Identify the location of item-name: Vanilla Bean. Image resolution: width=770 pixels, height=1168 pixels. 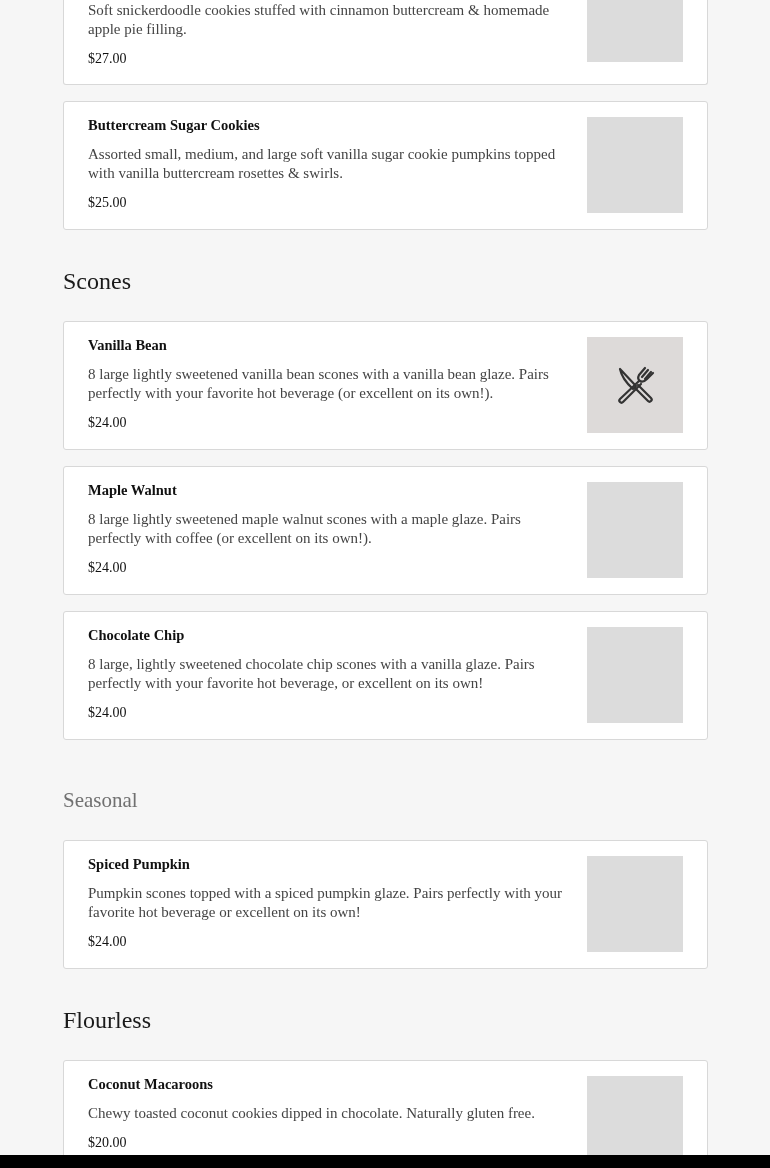
(128, 345).